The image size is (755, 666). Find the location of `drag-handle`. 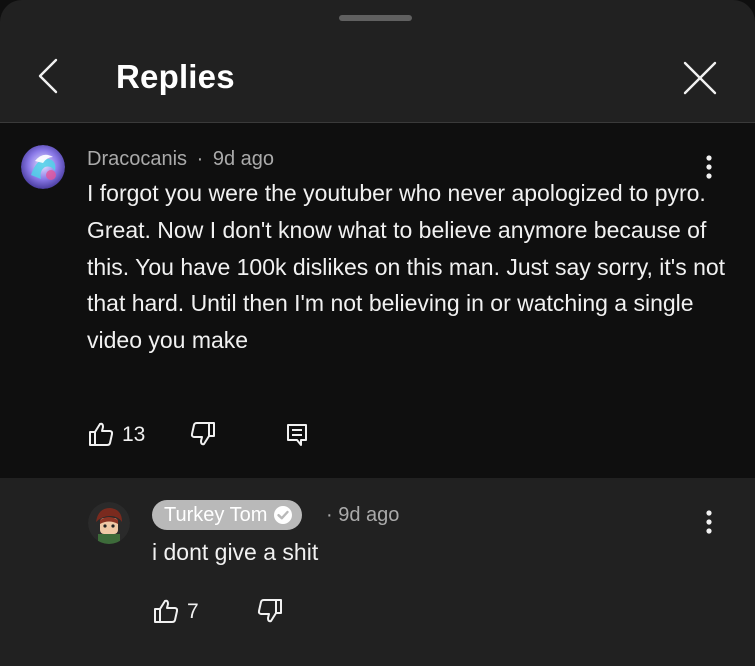

drag-handle is located at coordinates (375, 18).